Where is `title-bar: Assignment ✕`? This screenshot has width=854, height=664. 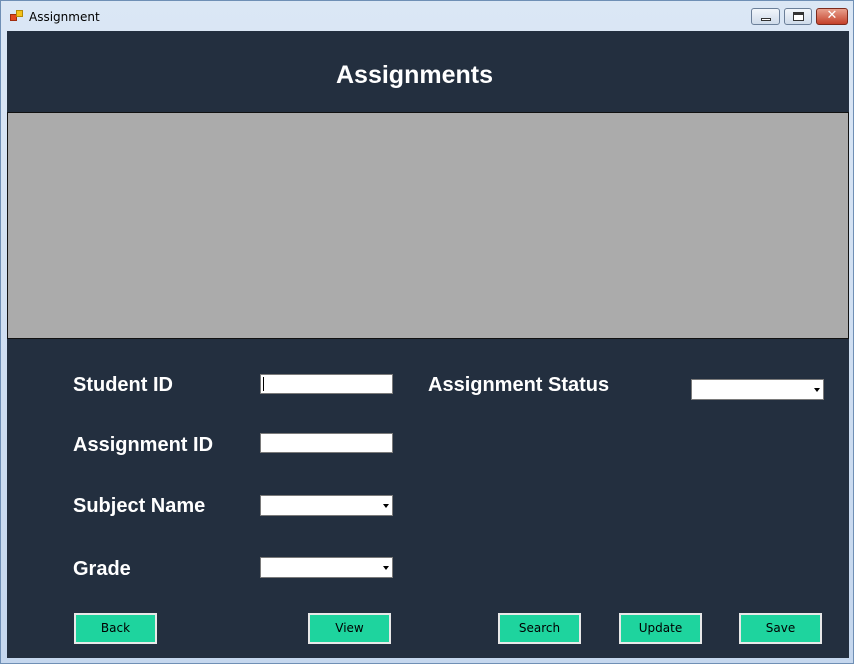 title-bar: Assignment ✕ is located at coordinates (427, 16).